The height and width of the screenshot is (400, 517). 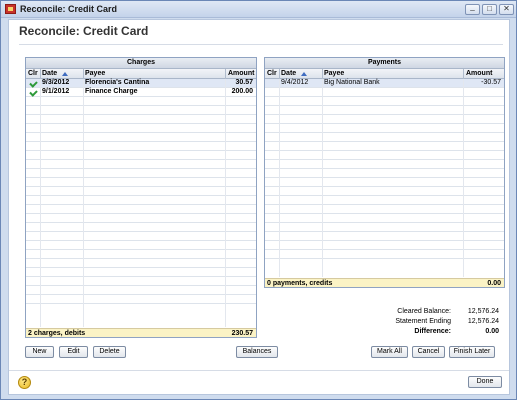 I want to click on cell-date: 9/1/2012, so click(x=56, y=91).